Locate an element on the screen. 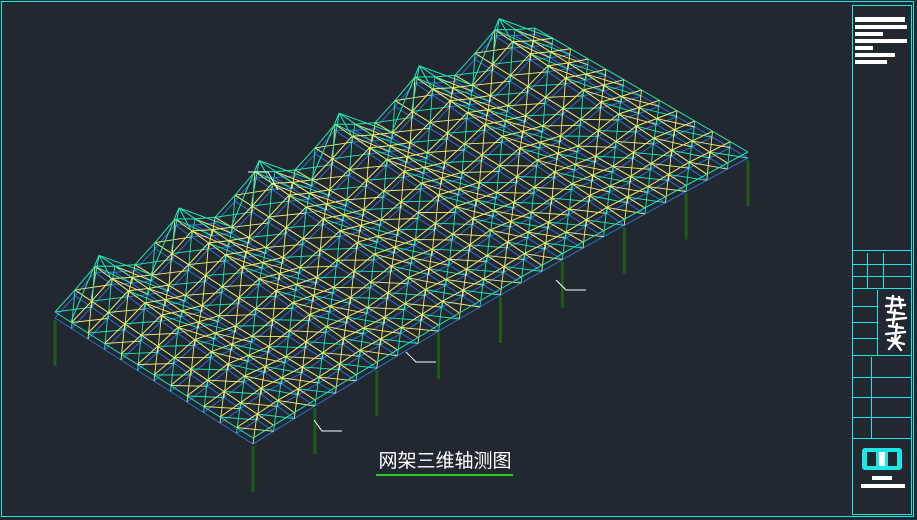  caption-underline is located at coordinates (444, 475).